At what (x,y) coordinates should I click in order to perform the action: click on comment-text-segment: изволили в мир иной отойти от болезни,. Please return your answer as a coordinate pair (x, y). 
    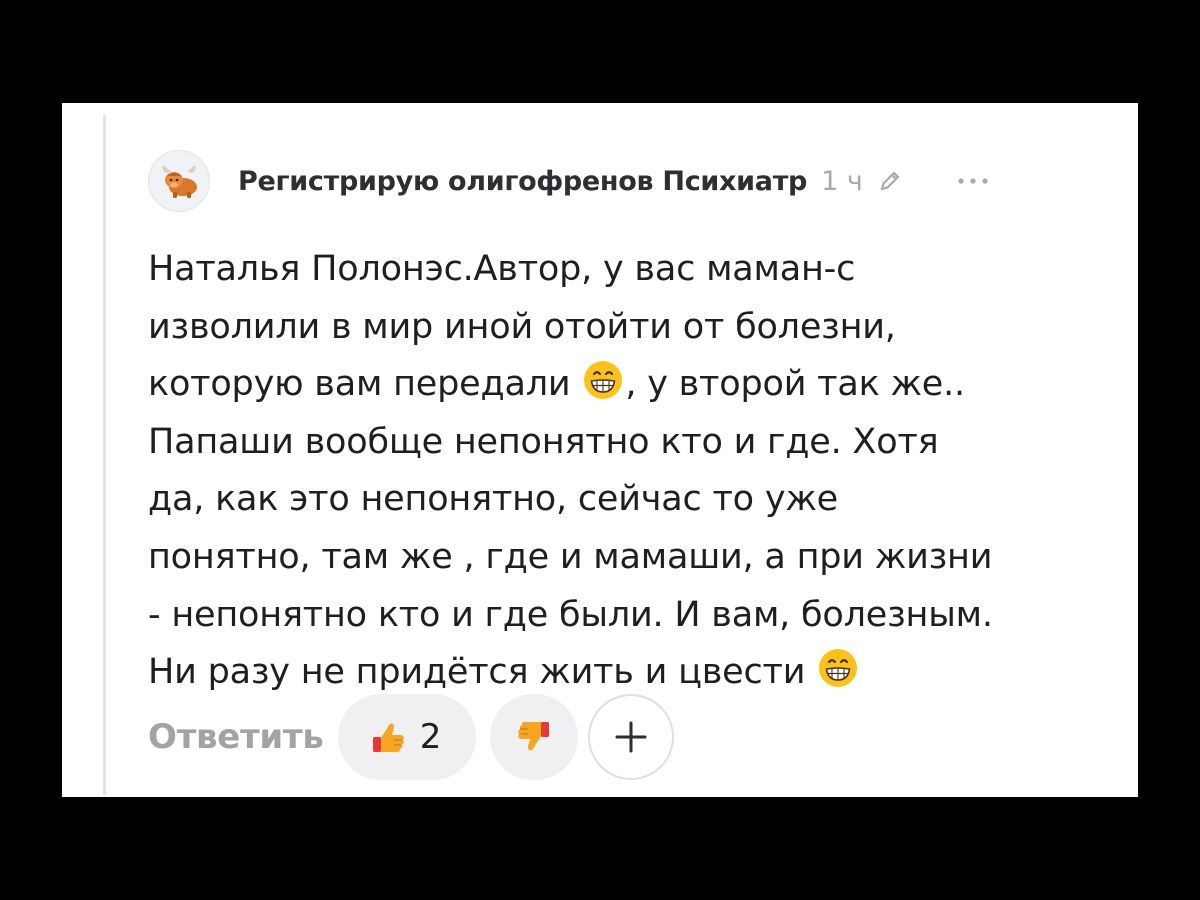
    Looking at the image, I should click on (522, 326).